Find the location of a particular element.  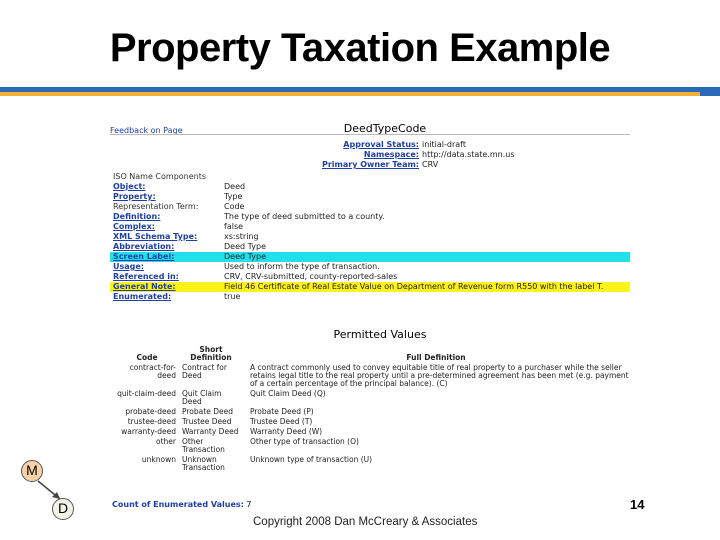

node-d: D is located at coordinates (63, 509).